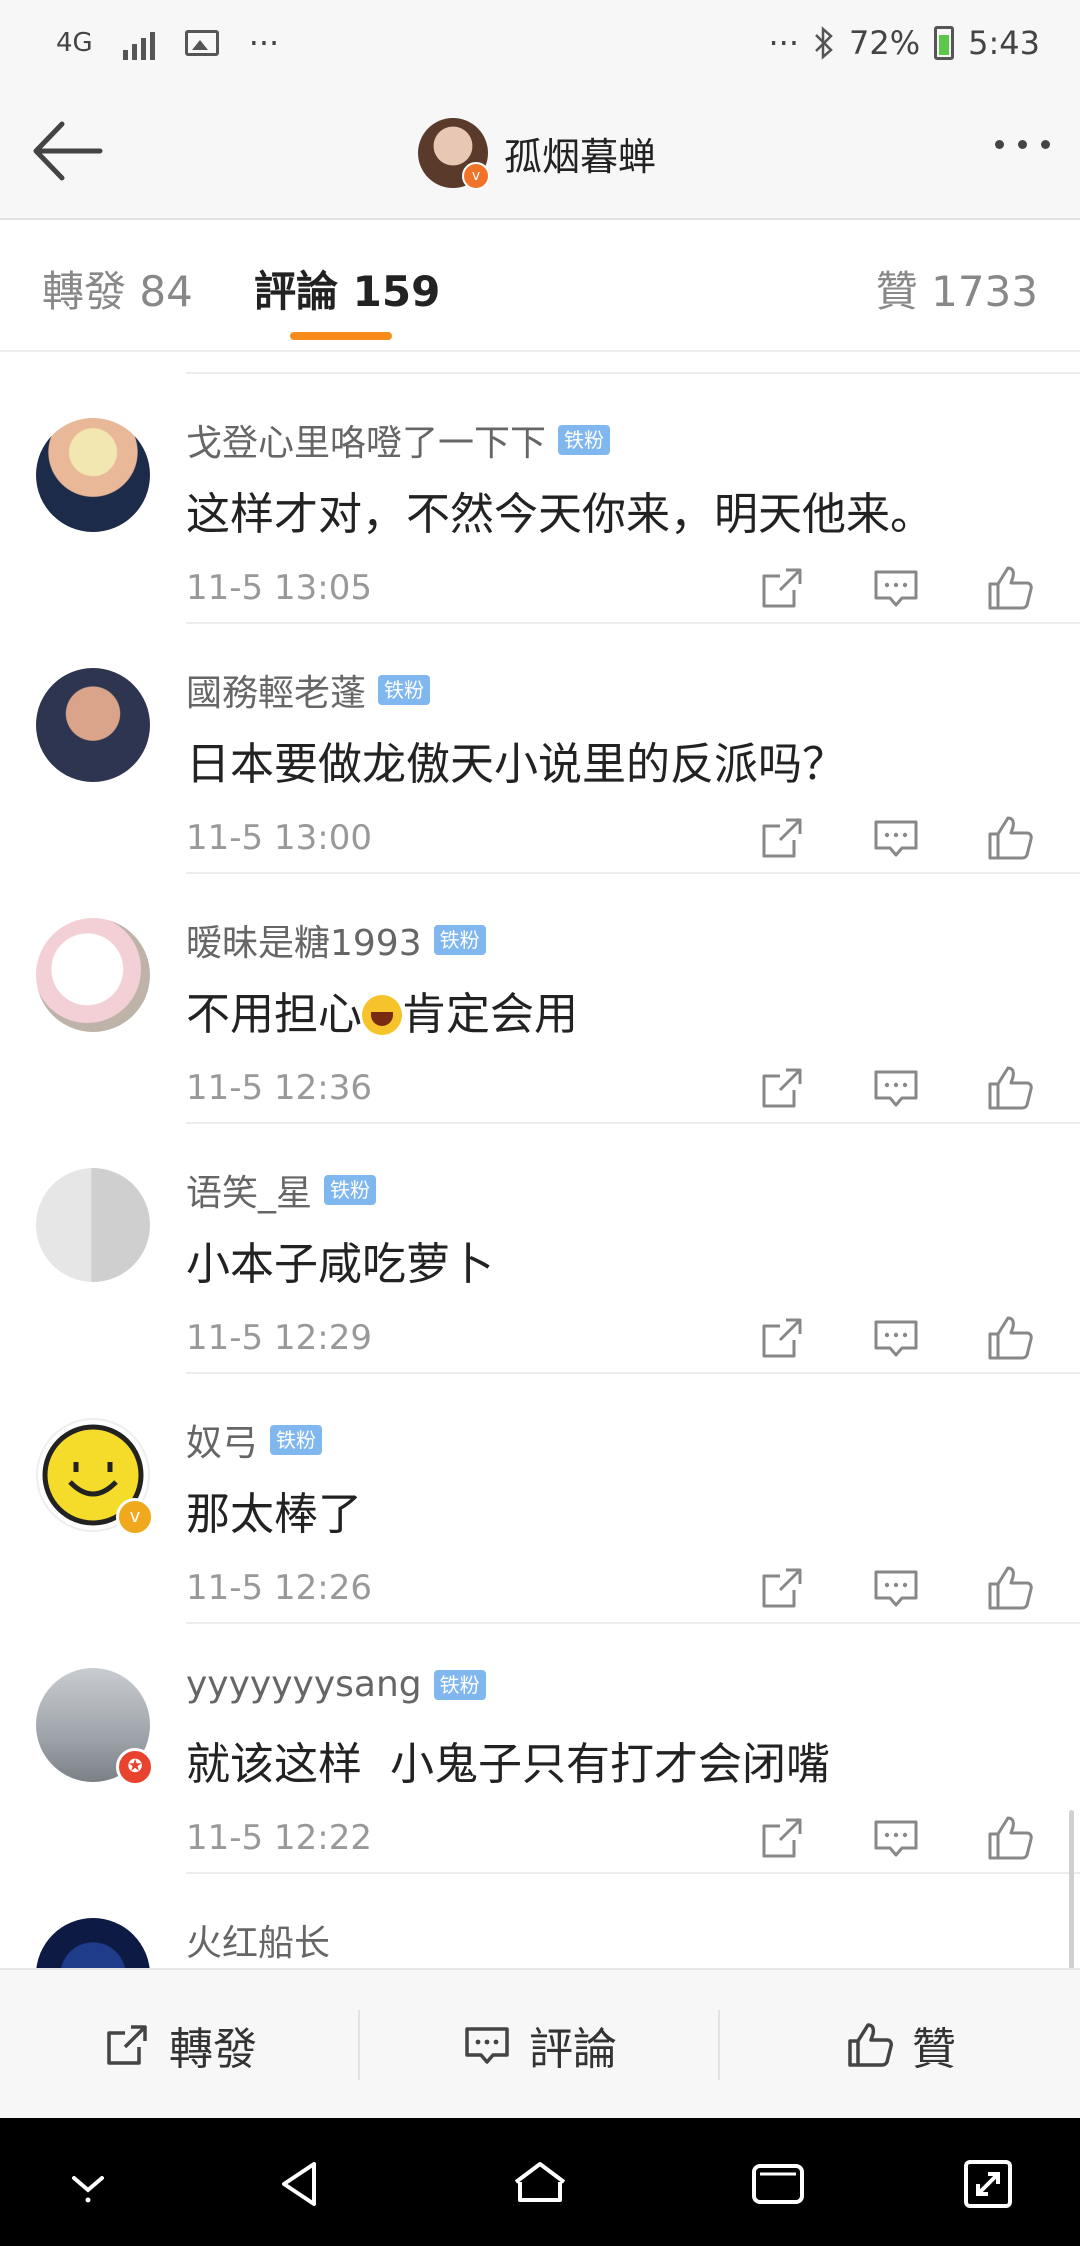 This screenshot has height=2246, width=1080. Describe the element at coordinates (540, 45) in the screenshot. I see `status-bar: 4G ··· ··· 72% 5:43` at that location.